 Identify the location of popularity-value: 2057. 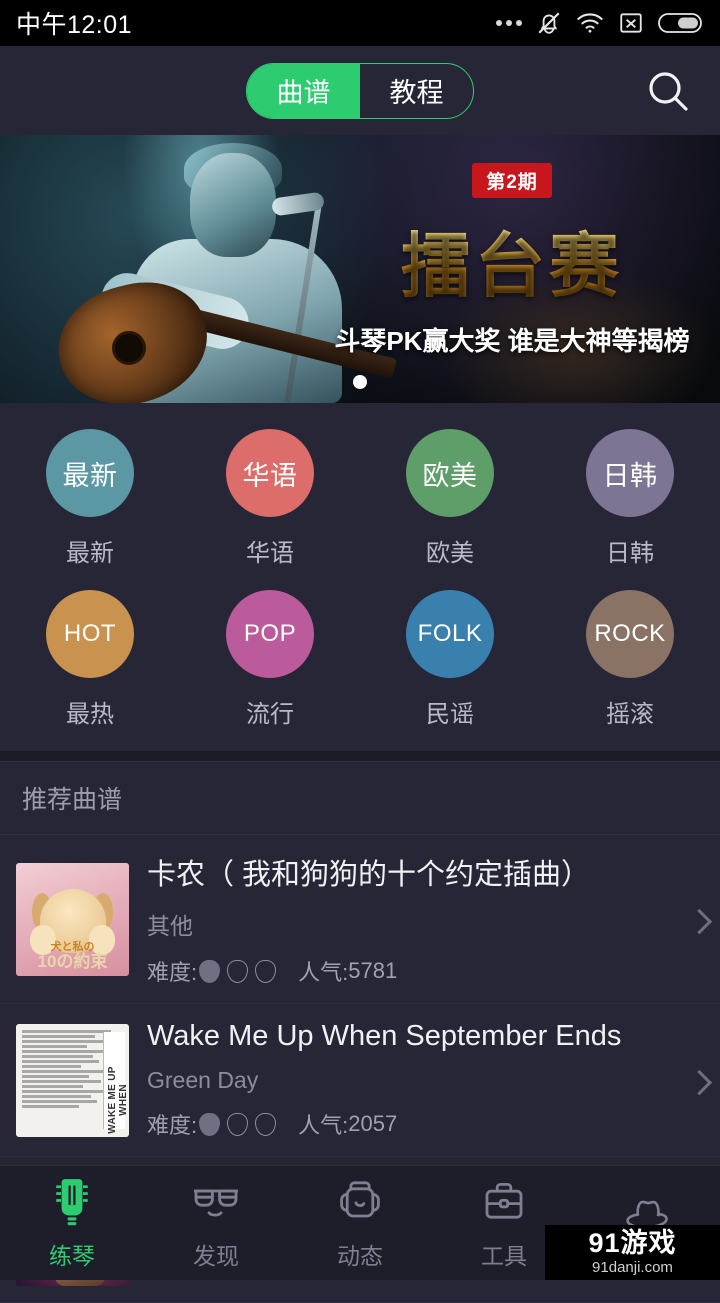
(373, 1123).